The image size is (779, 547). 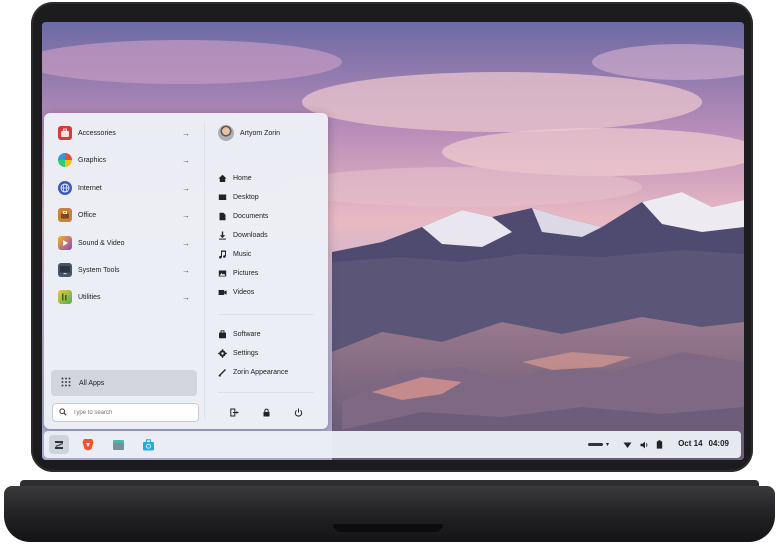 I want to click on files-icon, so click(x=118, y=444).